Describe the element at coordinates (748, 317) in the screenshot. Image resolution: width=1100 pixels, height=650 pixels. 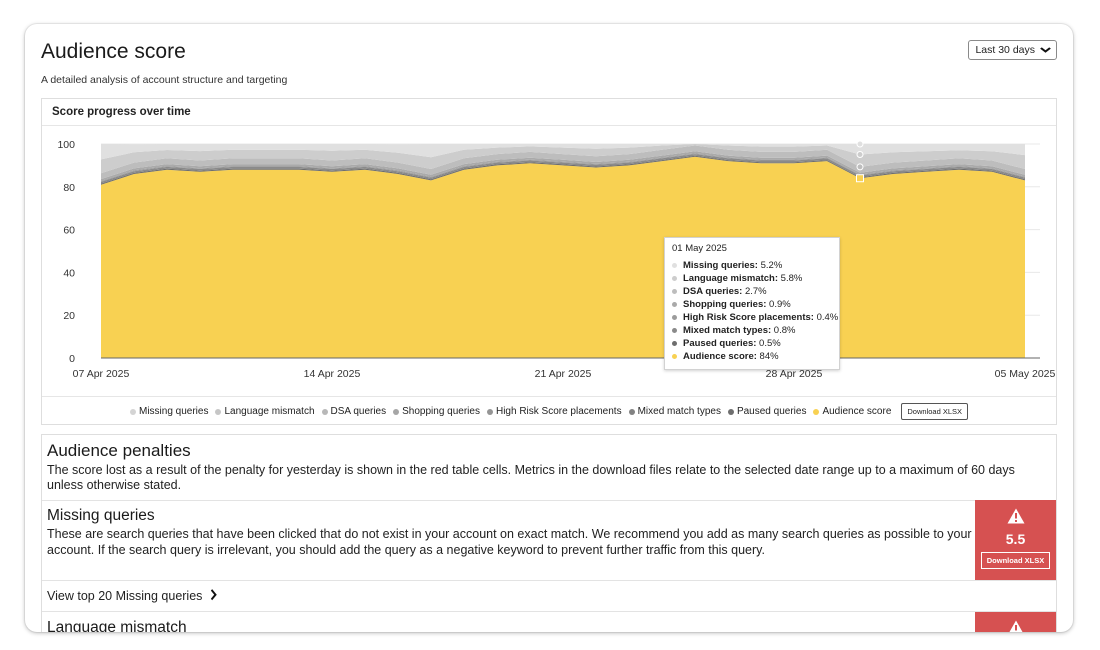
I see `tooltip-label: High Risk Score placements:` at that location.